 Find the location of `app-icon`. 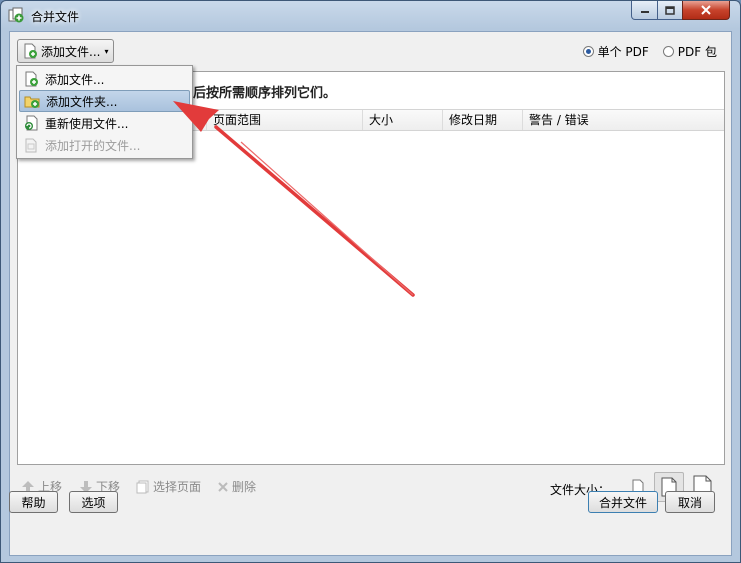

app-icon is located at coordinates (16, 15).